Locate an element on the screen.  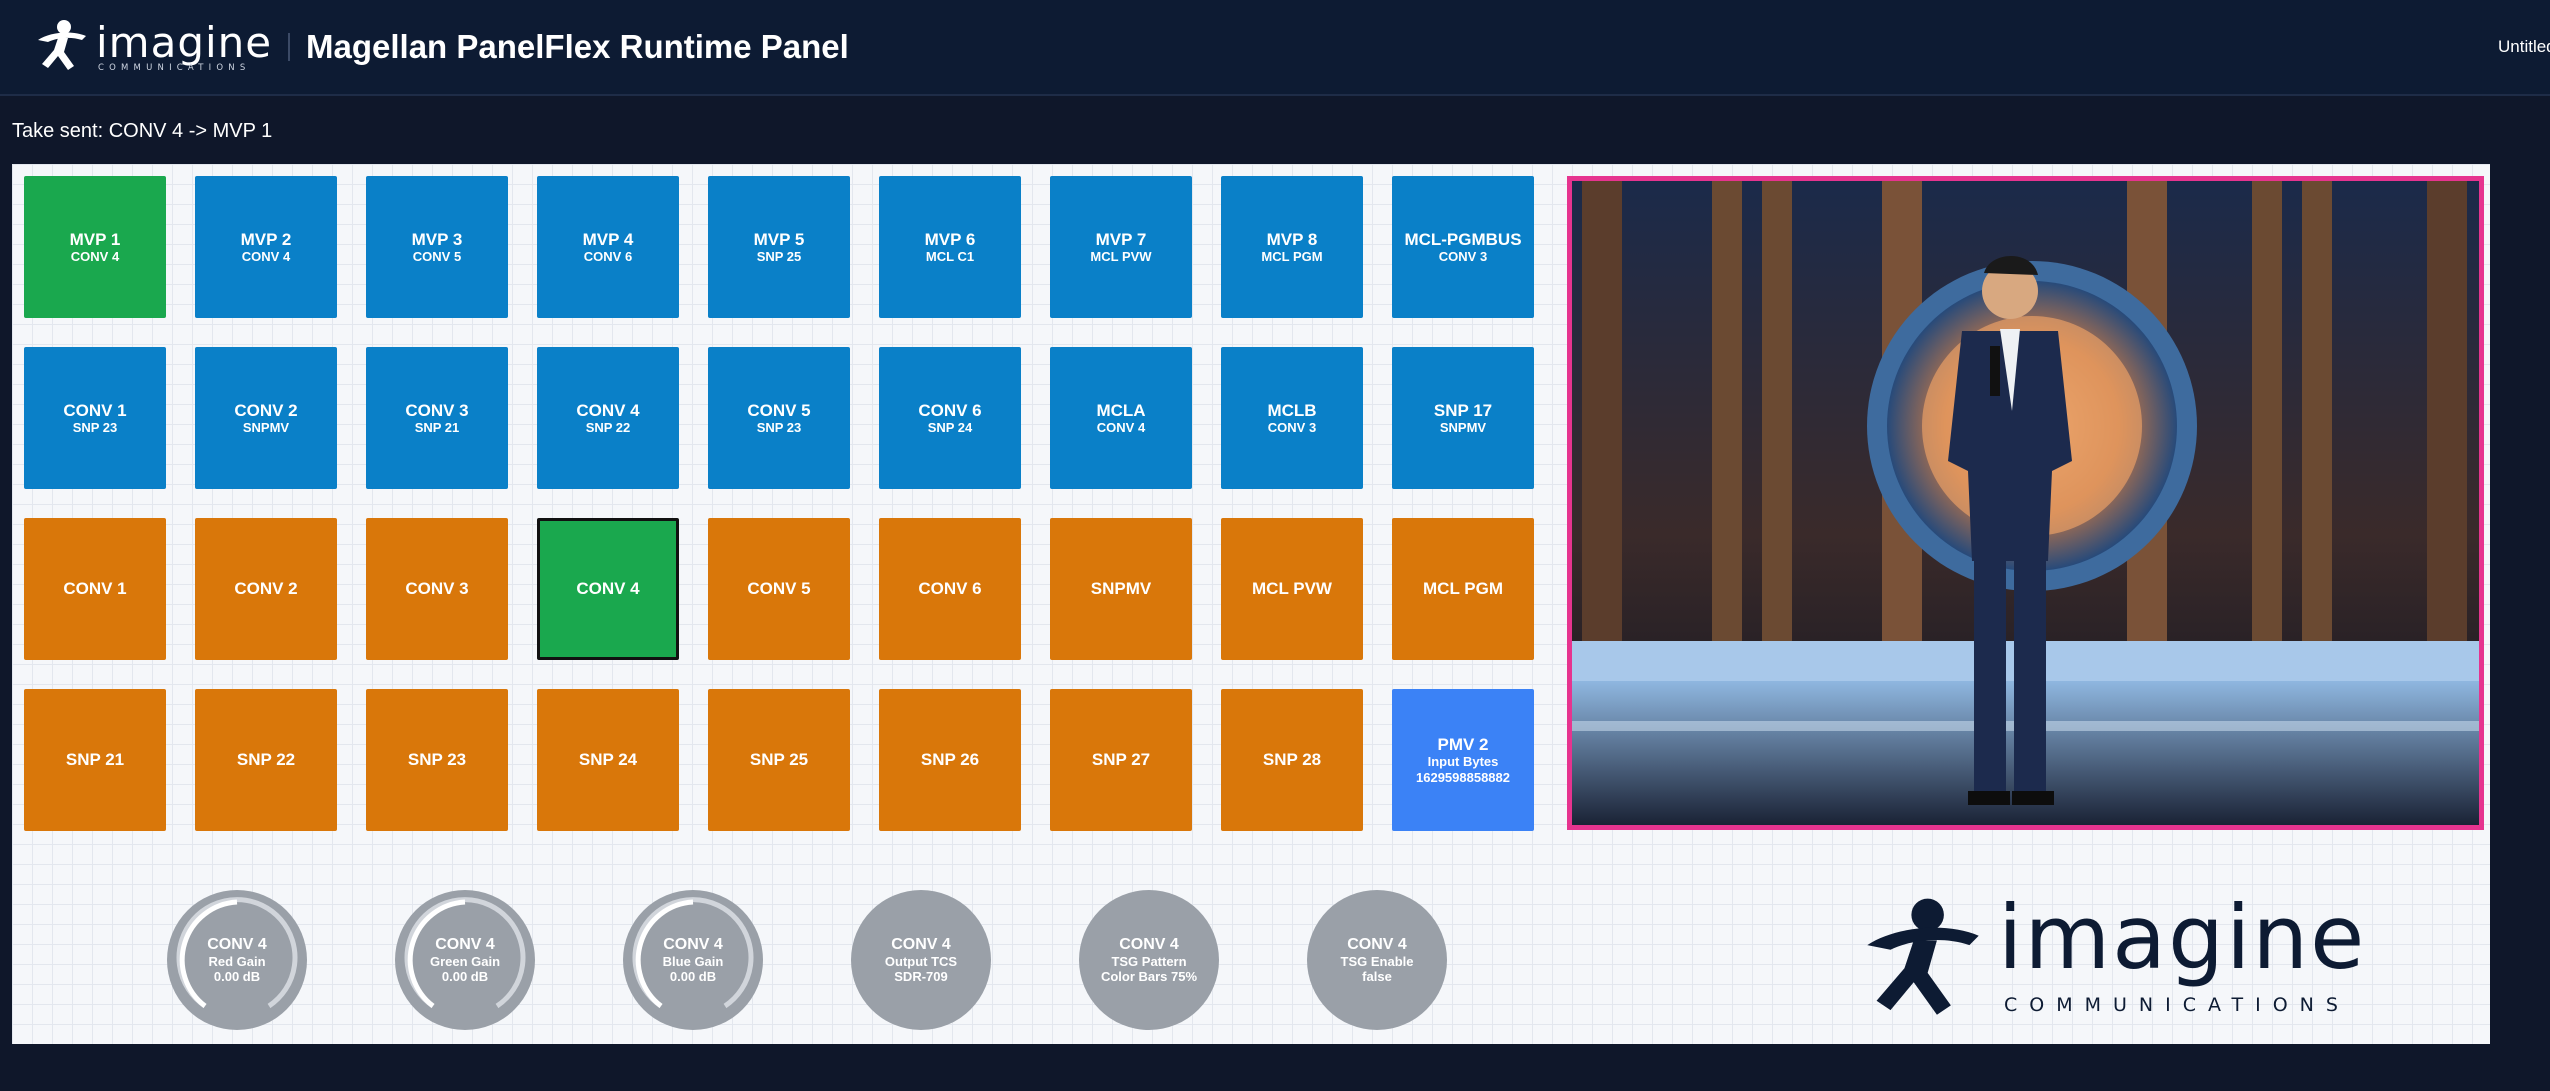
imagine-logo: imagine COMMUNICATIONS is located at coordinates (152, 46).